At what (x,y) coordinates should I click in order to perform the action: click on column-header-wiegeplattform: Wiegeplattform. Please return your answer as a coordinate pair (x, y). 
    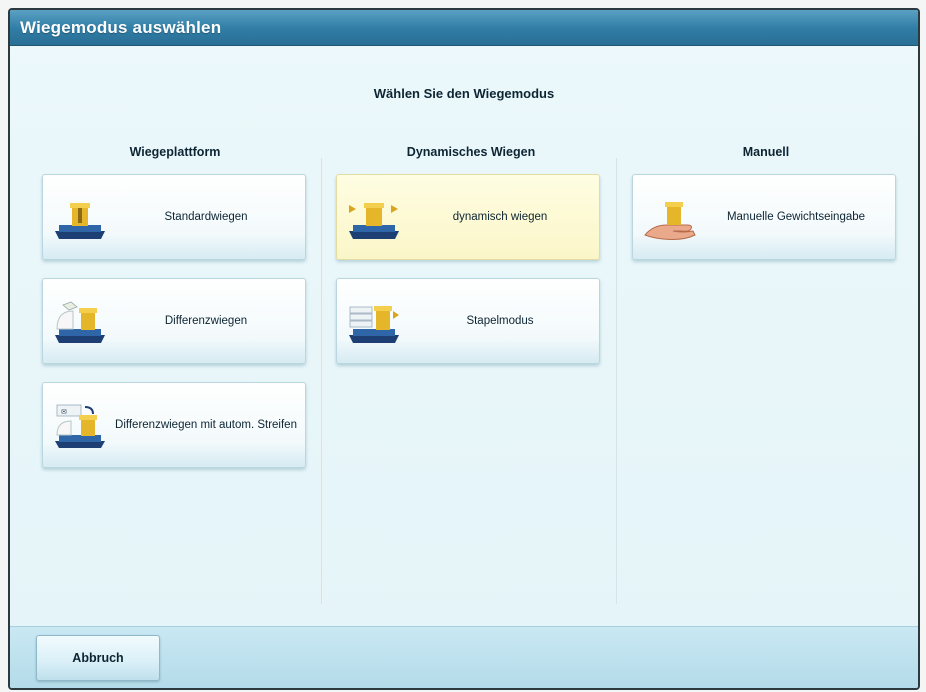
    Looking at the image, I should click on (175, 152).